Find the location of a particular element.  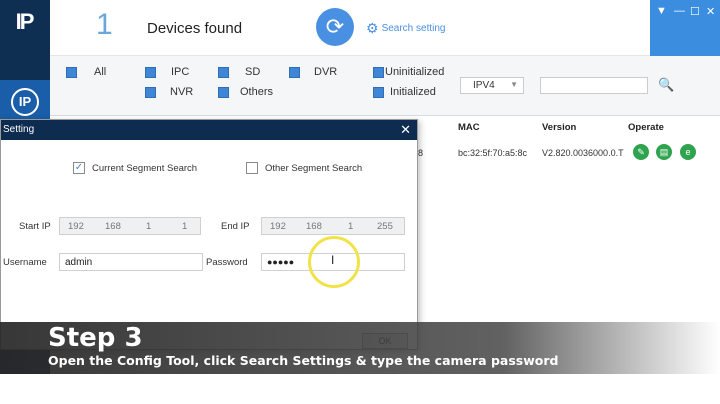

start-ip-octet-1: 192 is located at coordinates (76, 226).